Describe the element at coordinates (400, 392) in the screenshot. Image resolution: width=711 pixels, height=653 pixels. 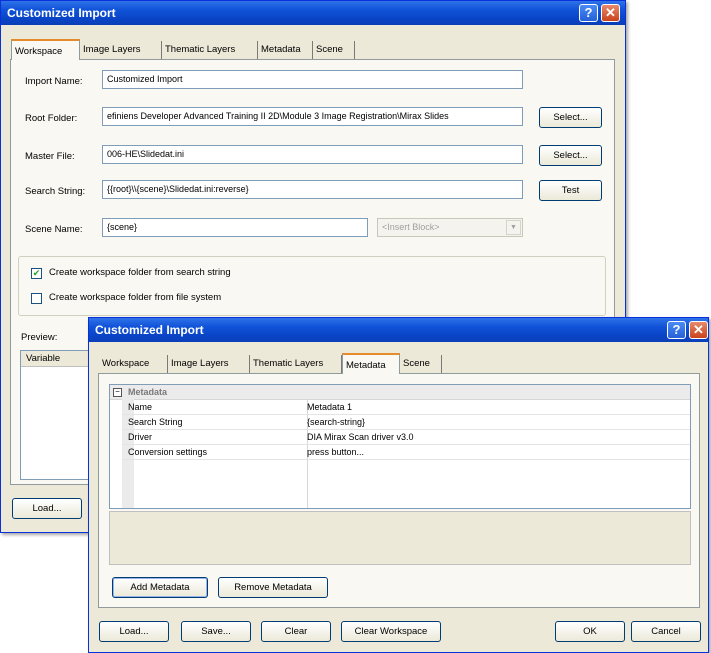
I see `metadata-group-header: − Metadata` at that location.